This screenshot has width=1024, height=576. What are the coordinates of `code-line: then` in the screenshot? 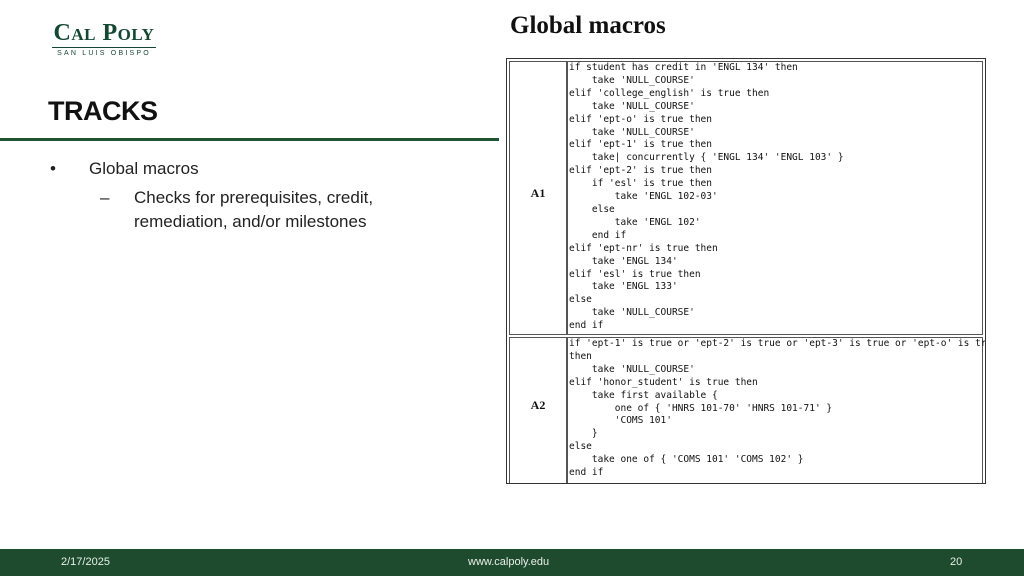 It's located at (580, 356).